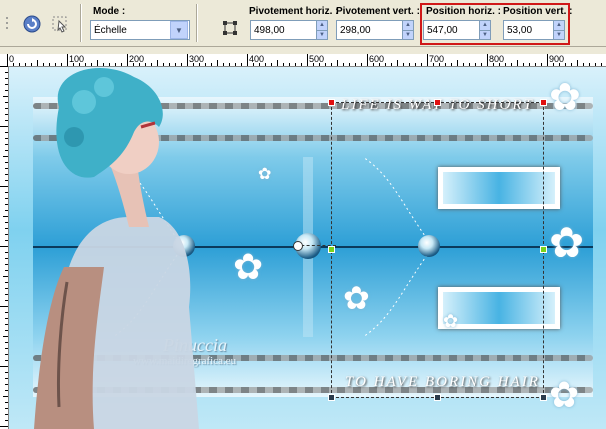 The width and height of the screenshot is (606, 429). I want to click on ruler-label: 300, so click(197, 59).